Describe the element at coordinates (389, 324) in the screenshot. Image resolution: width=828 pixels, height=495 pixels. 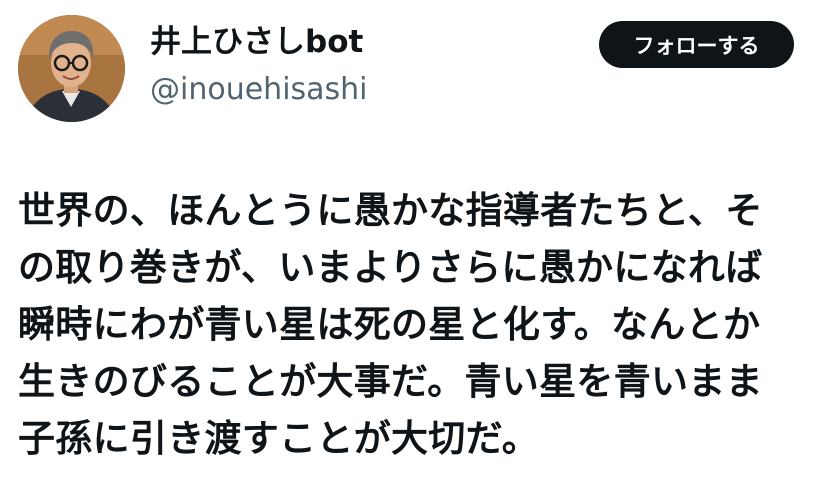
I see `tweet-text-line: 瞬時にわが青い星は死の星と化す。なんとか` at that location.